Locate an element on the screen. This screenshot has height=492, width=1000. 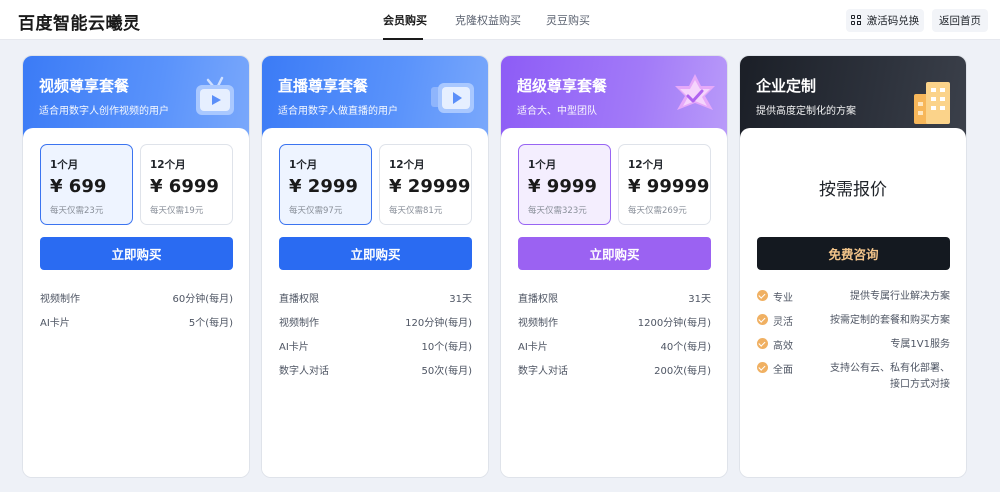
plan-option-1-month: 1个月 ¥ 699 每天仅需23元 is located at coordinates (86, 184).